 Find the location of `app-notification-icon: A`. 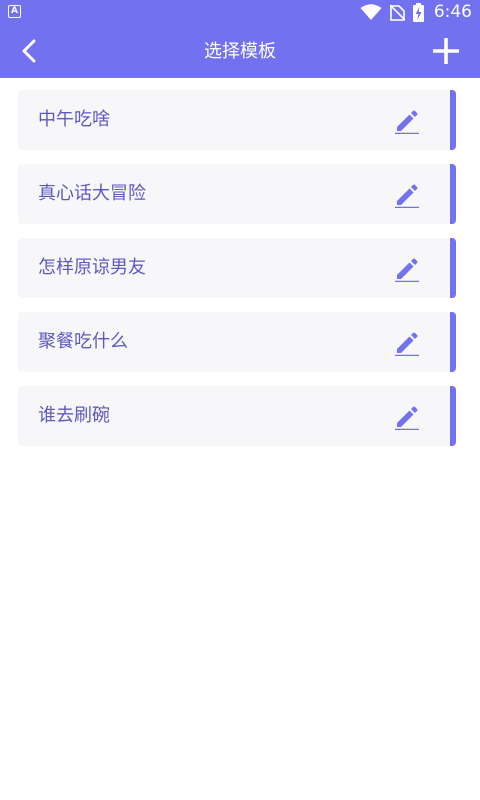

app-notification-icon: A is located at coordinates (14, 11).